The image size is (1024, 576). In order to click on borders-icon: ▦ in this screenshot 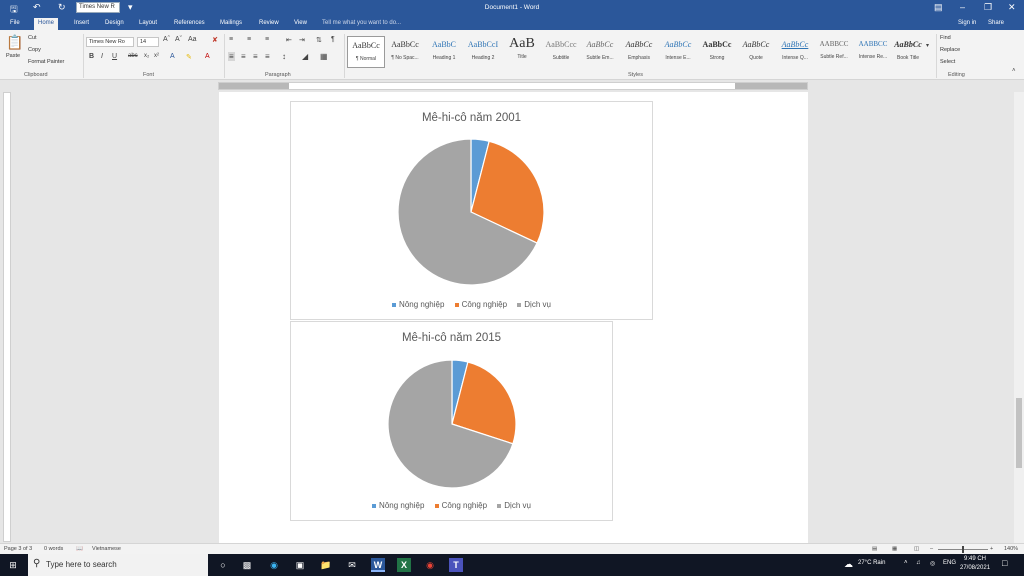, I will do `click(324, 56)`.